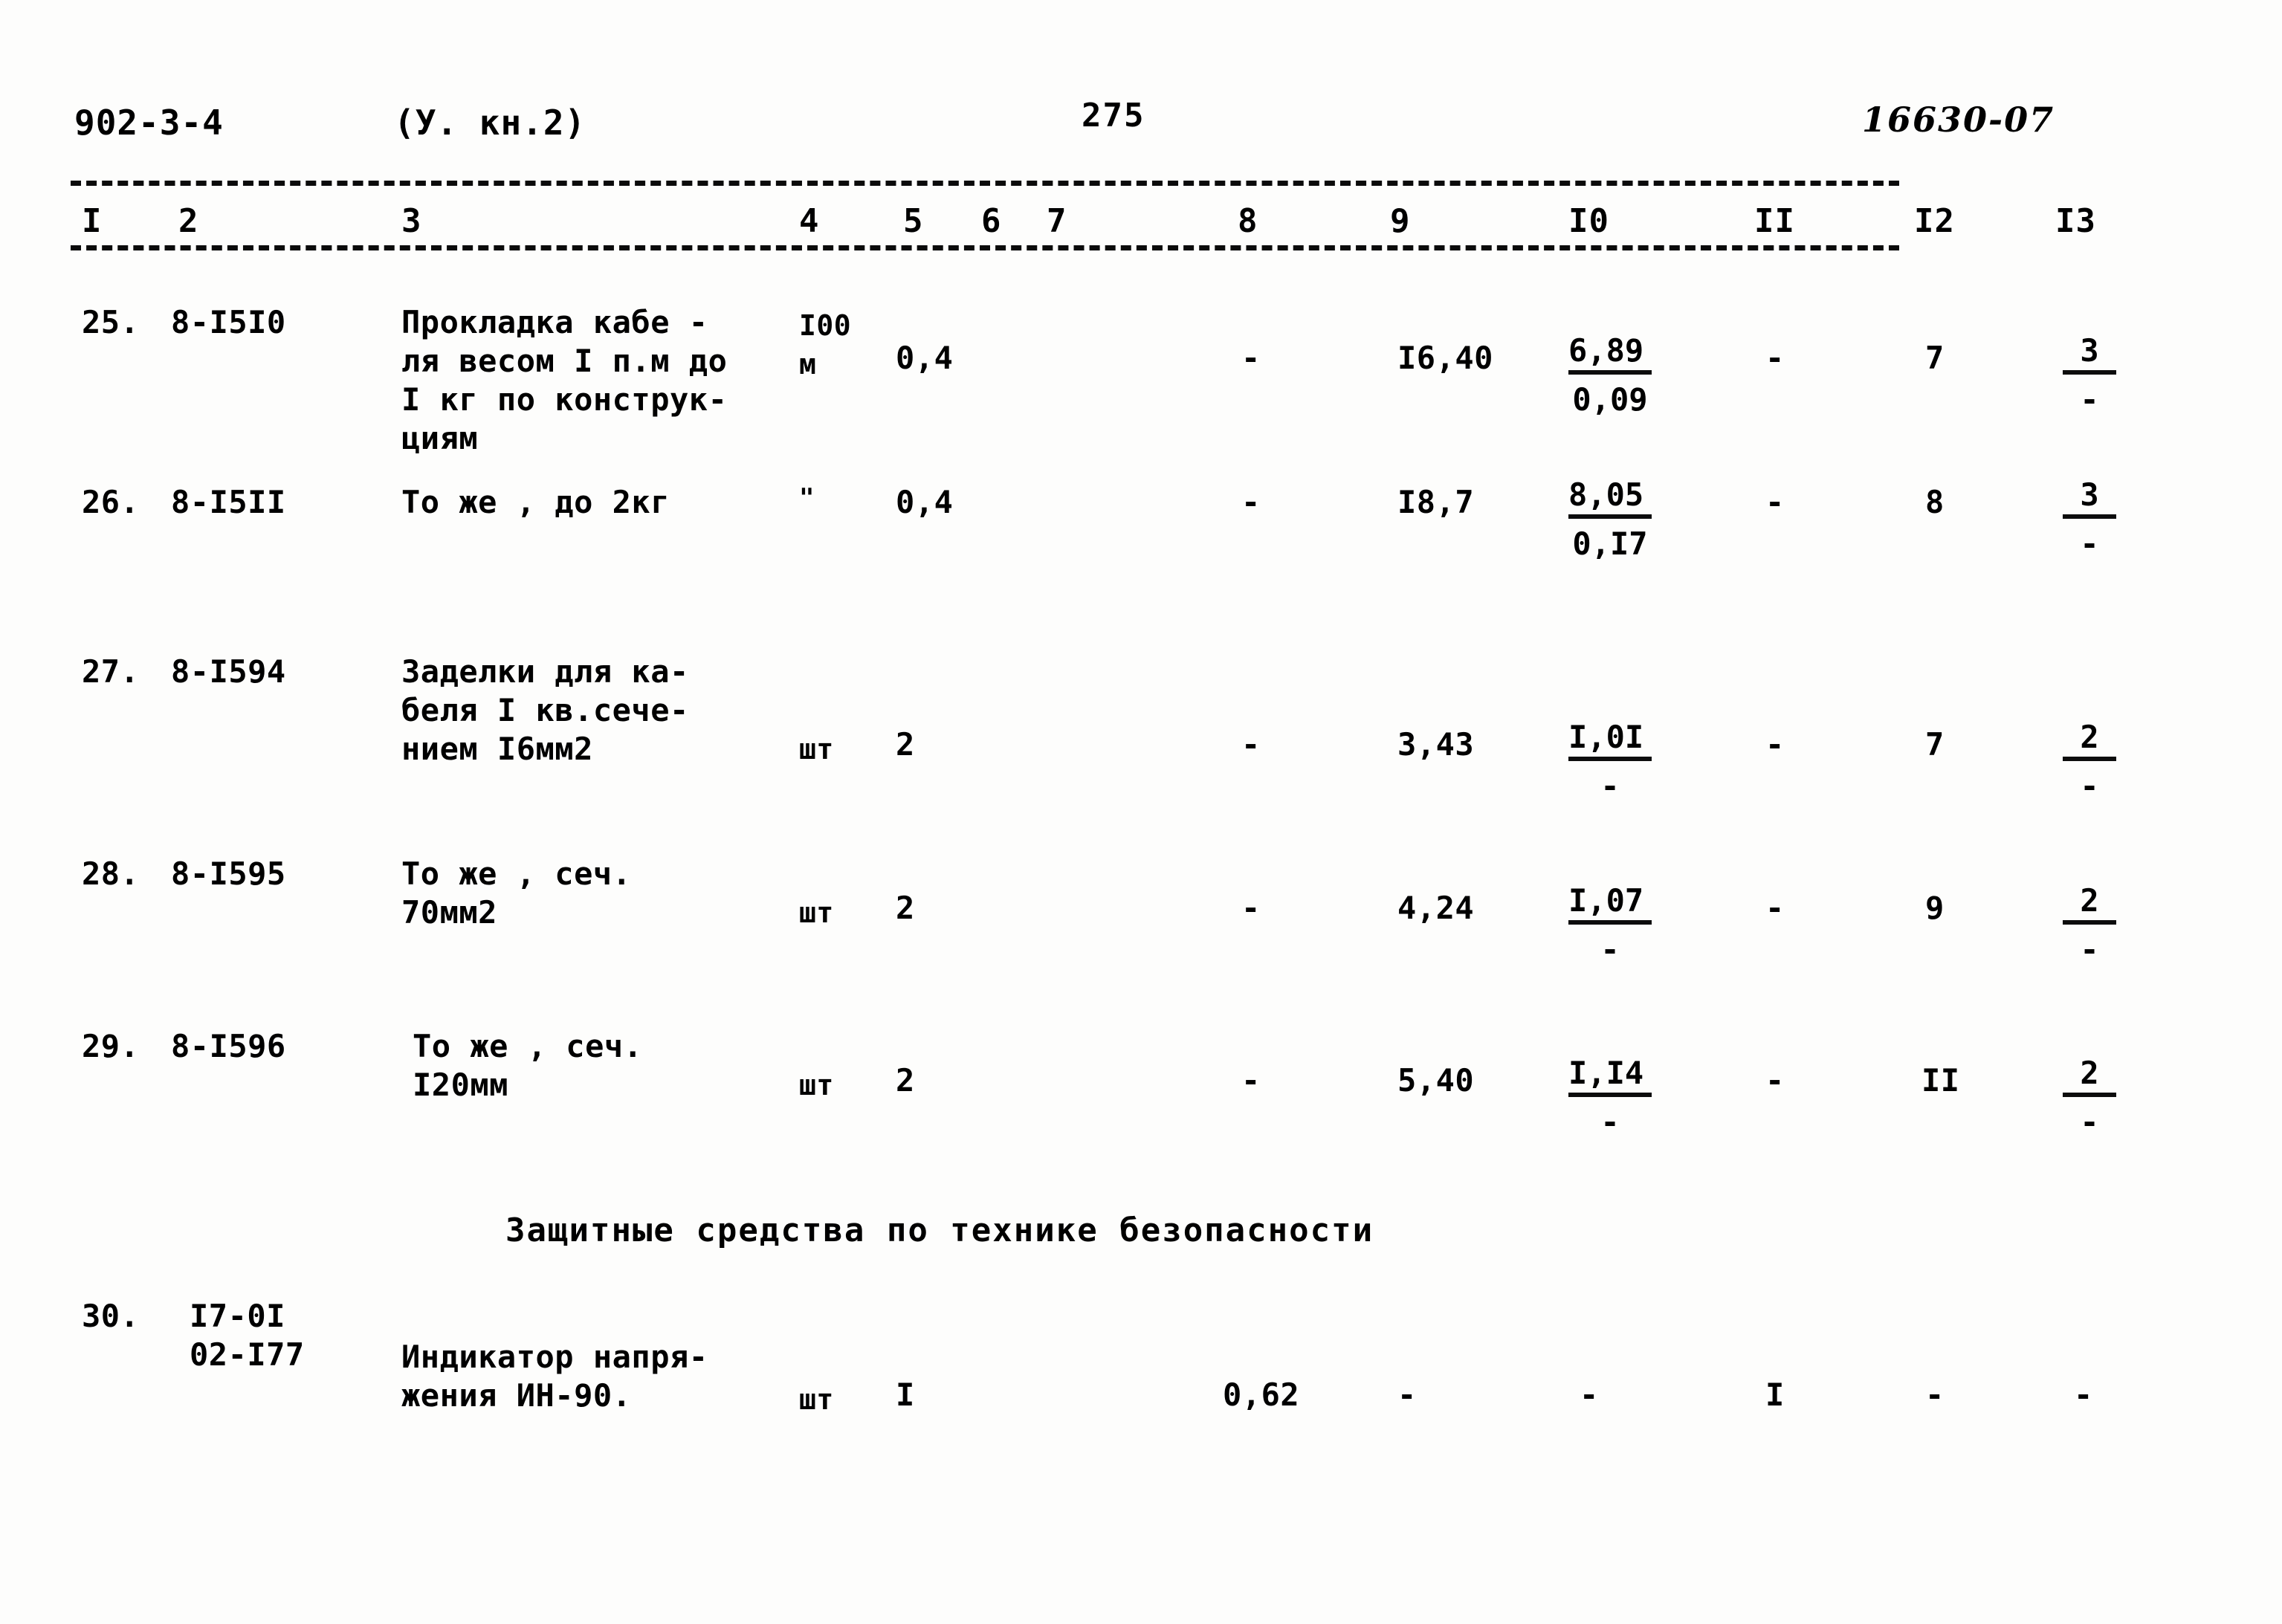 The width and height of the screenshot is (2282, 1624). I want to click on document-number: 902-3-4, so click(149, 123).